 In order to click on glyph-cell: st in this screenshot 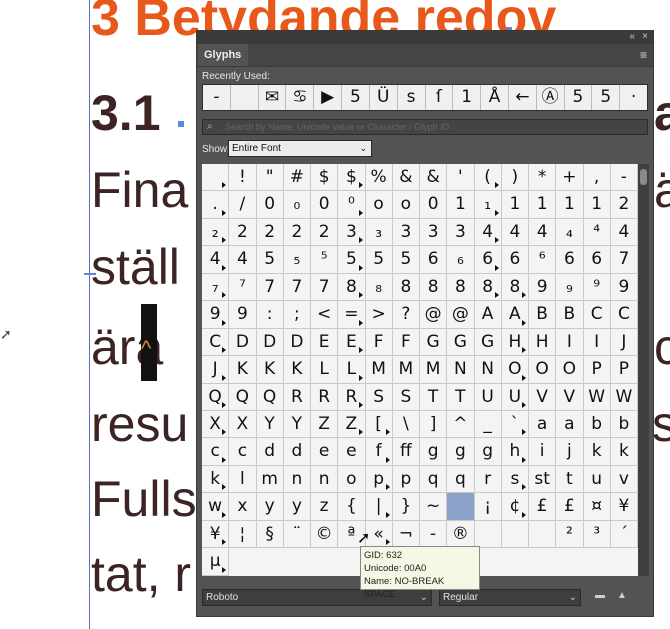, I will do `click(543, 479)`.